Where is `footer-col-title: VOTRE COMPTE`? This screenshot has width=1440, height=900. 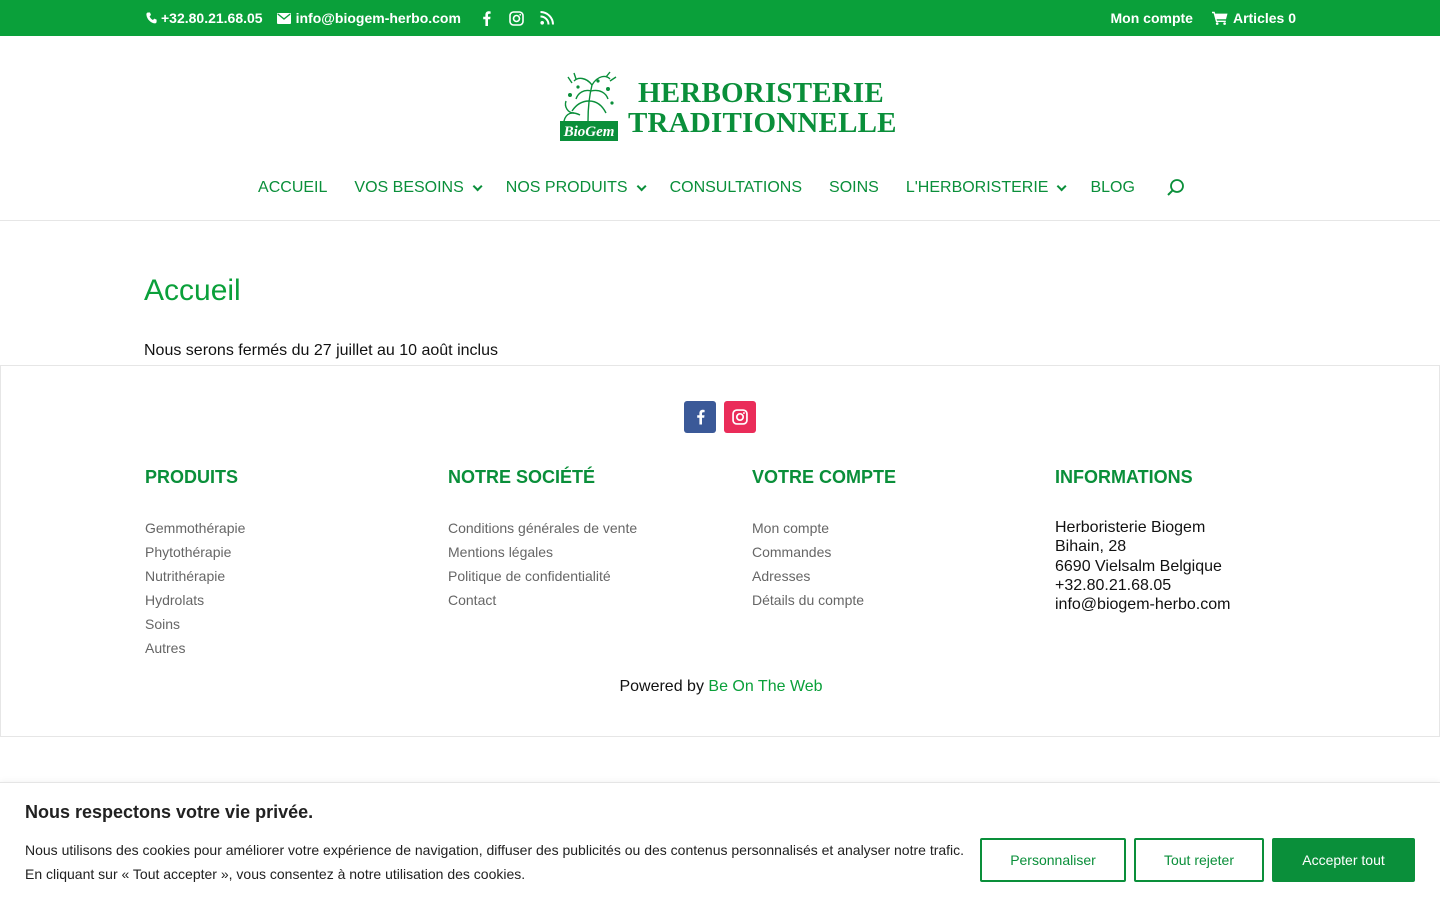 footer-col-title: VOTRE COMPTE is located at coordinates (824, 477).